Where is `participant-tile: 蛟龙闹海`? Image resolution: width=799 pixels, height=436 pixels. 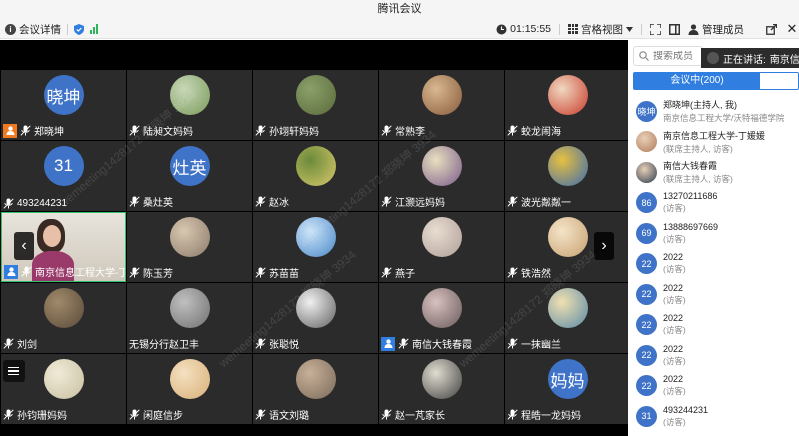 participant-tile: 蛟龙闹海 is located at coordinates (567, 105).